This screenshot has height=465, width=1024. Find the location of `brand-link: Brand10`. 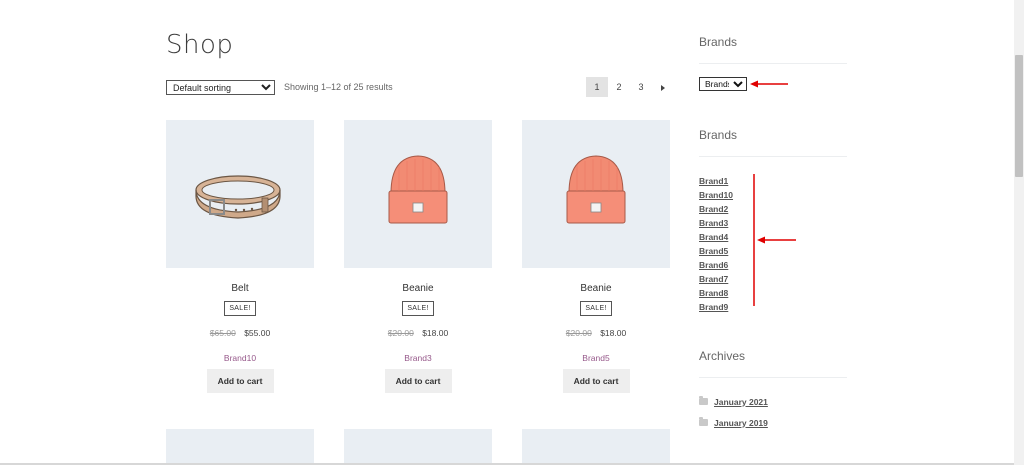

brand-link: Brand10 is located at coordinates (240, 358).